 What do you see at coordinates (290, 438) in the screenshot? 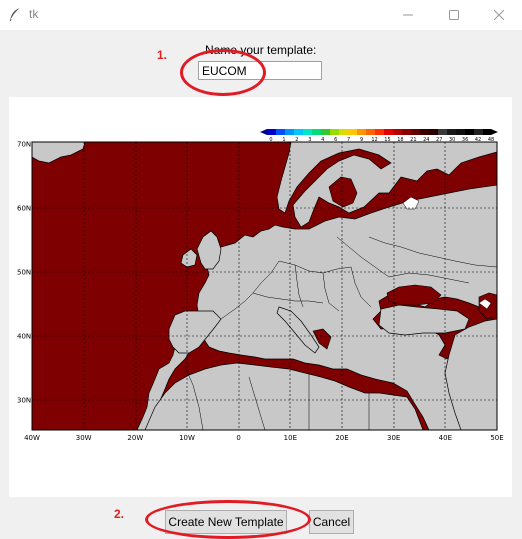
I see `longitude-label: 10E` at bounding box center [290, 438].